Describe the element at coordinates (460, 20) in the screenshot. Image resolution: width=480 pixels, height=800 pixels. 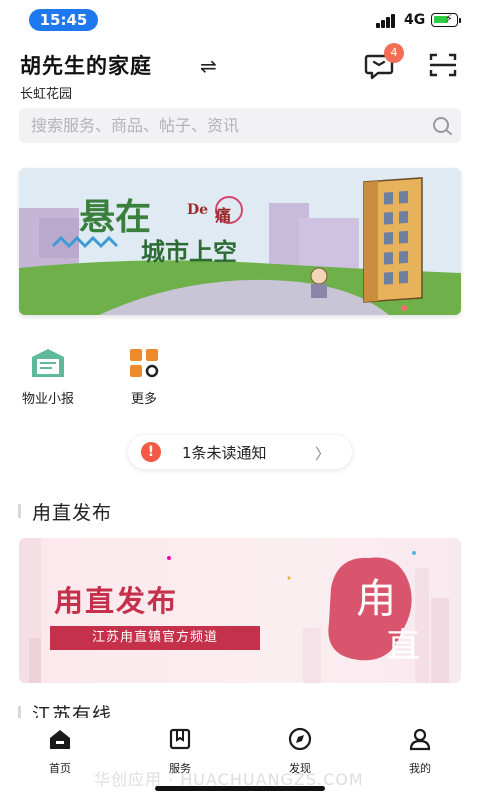
I see `battery-tip` at that location.